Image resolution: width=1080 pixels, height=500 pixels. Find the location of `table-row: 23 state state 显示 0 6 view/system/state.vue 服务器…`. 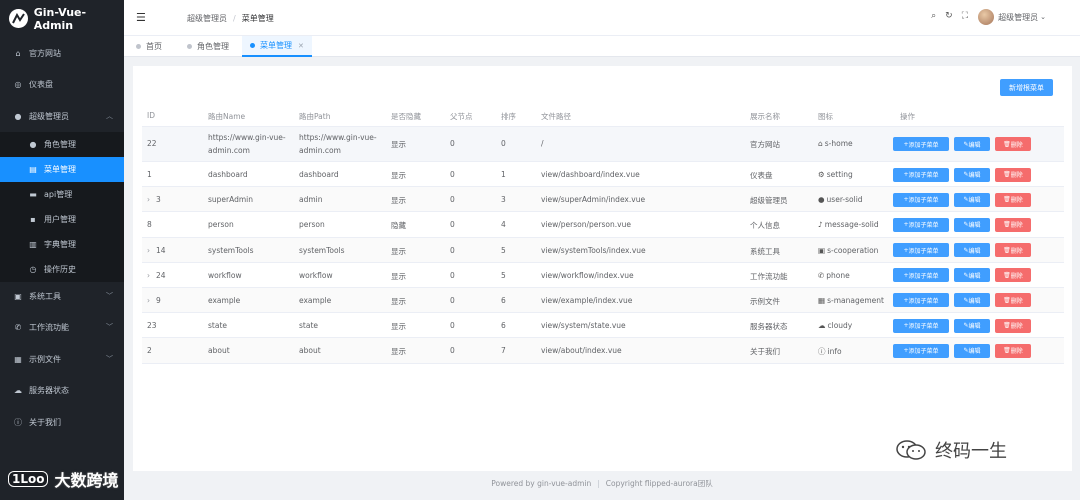

table-row: 23 state state 显示 0 6 view/system/state.vue 服务器… is located at coordinates (603, 326).